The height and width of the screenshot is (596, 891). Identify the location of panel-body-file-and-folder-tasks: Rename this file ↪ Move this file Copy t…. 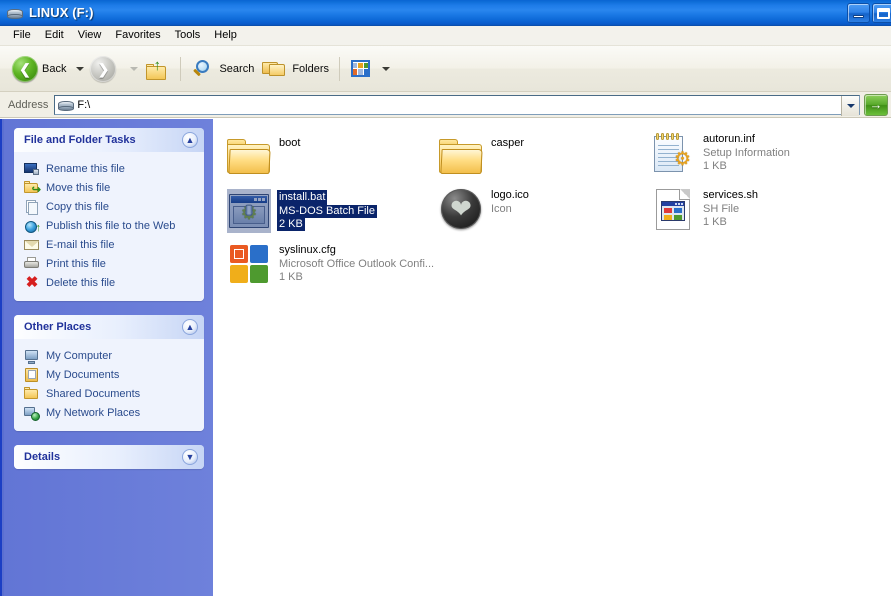
(109, 226).